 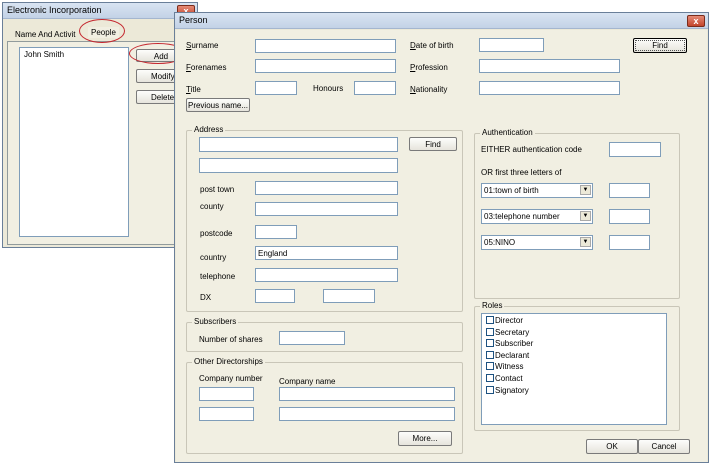 I want to click on auth-select-2: 03:telephone number ▼, so click(x=537, y=216).